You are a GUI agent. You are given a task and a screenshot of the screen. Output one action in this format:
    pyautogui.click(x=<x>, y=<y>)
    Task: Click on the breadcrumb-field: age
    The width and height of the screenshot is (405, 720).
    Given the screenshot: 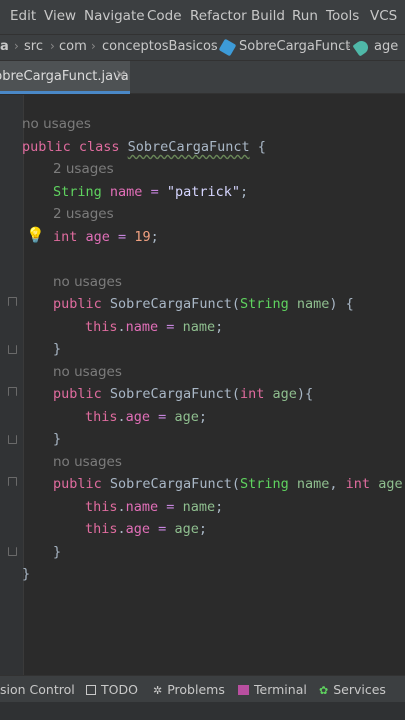 What is the action you would take?
    pyautogui.click(x=386, y=46)
    